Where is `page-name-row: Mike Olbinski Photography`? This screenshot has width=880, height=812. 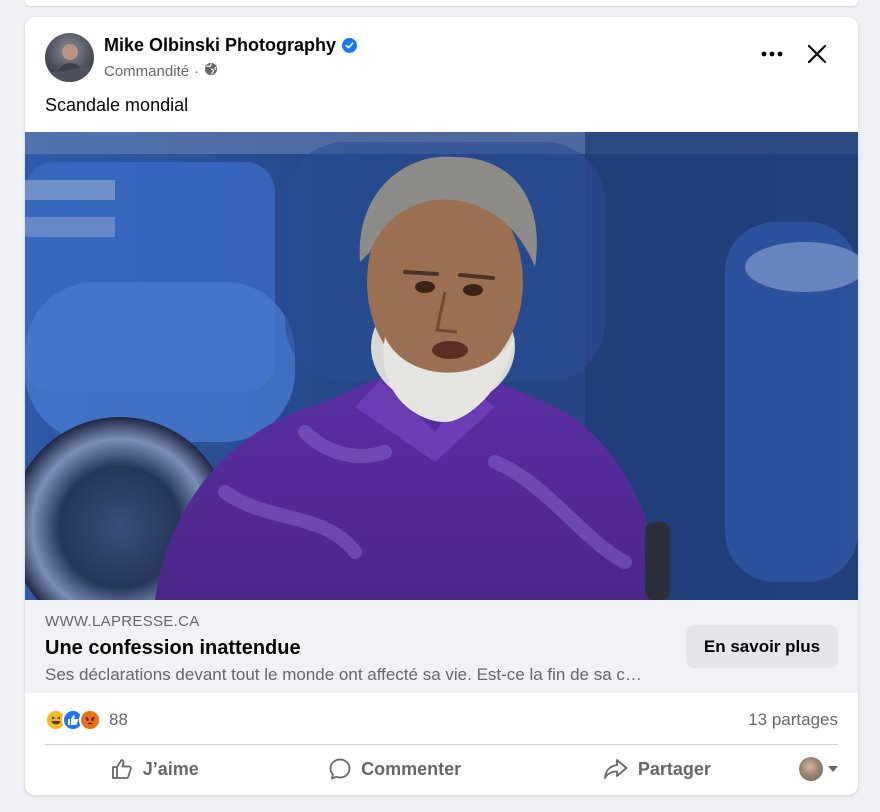
page-name-row: Mike Olbinski Photography is located at coordinates (231, 45).